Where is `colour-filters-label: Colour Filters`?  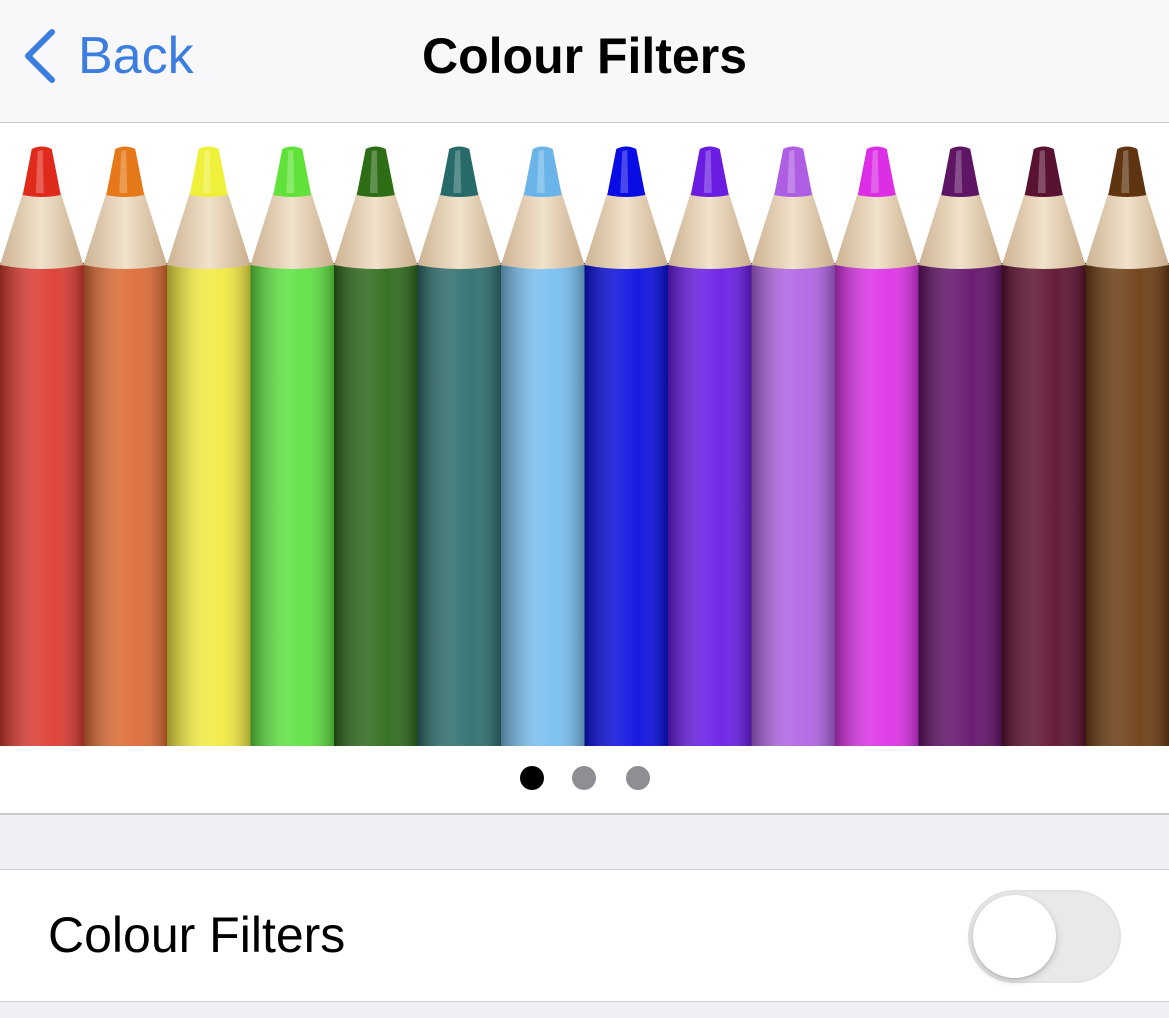
colour-filters-label: Colour Filters is located at coordinates (197, 935).